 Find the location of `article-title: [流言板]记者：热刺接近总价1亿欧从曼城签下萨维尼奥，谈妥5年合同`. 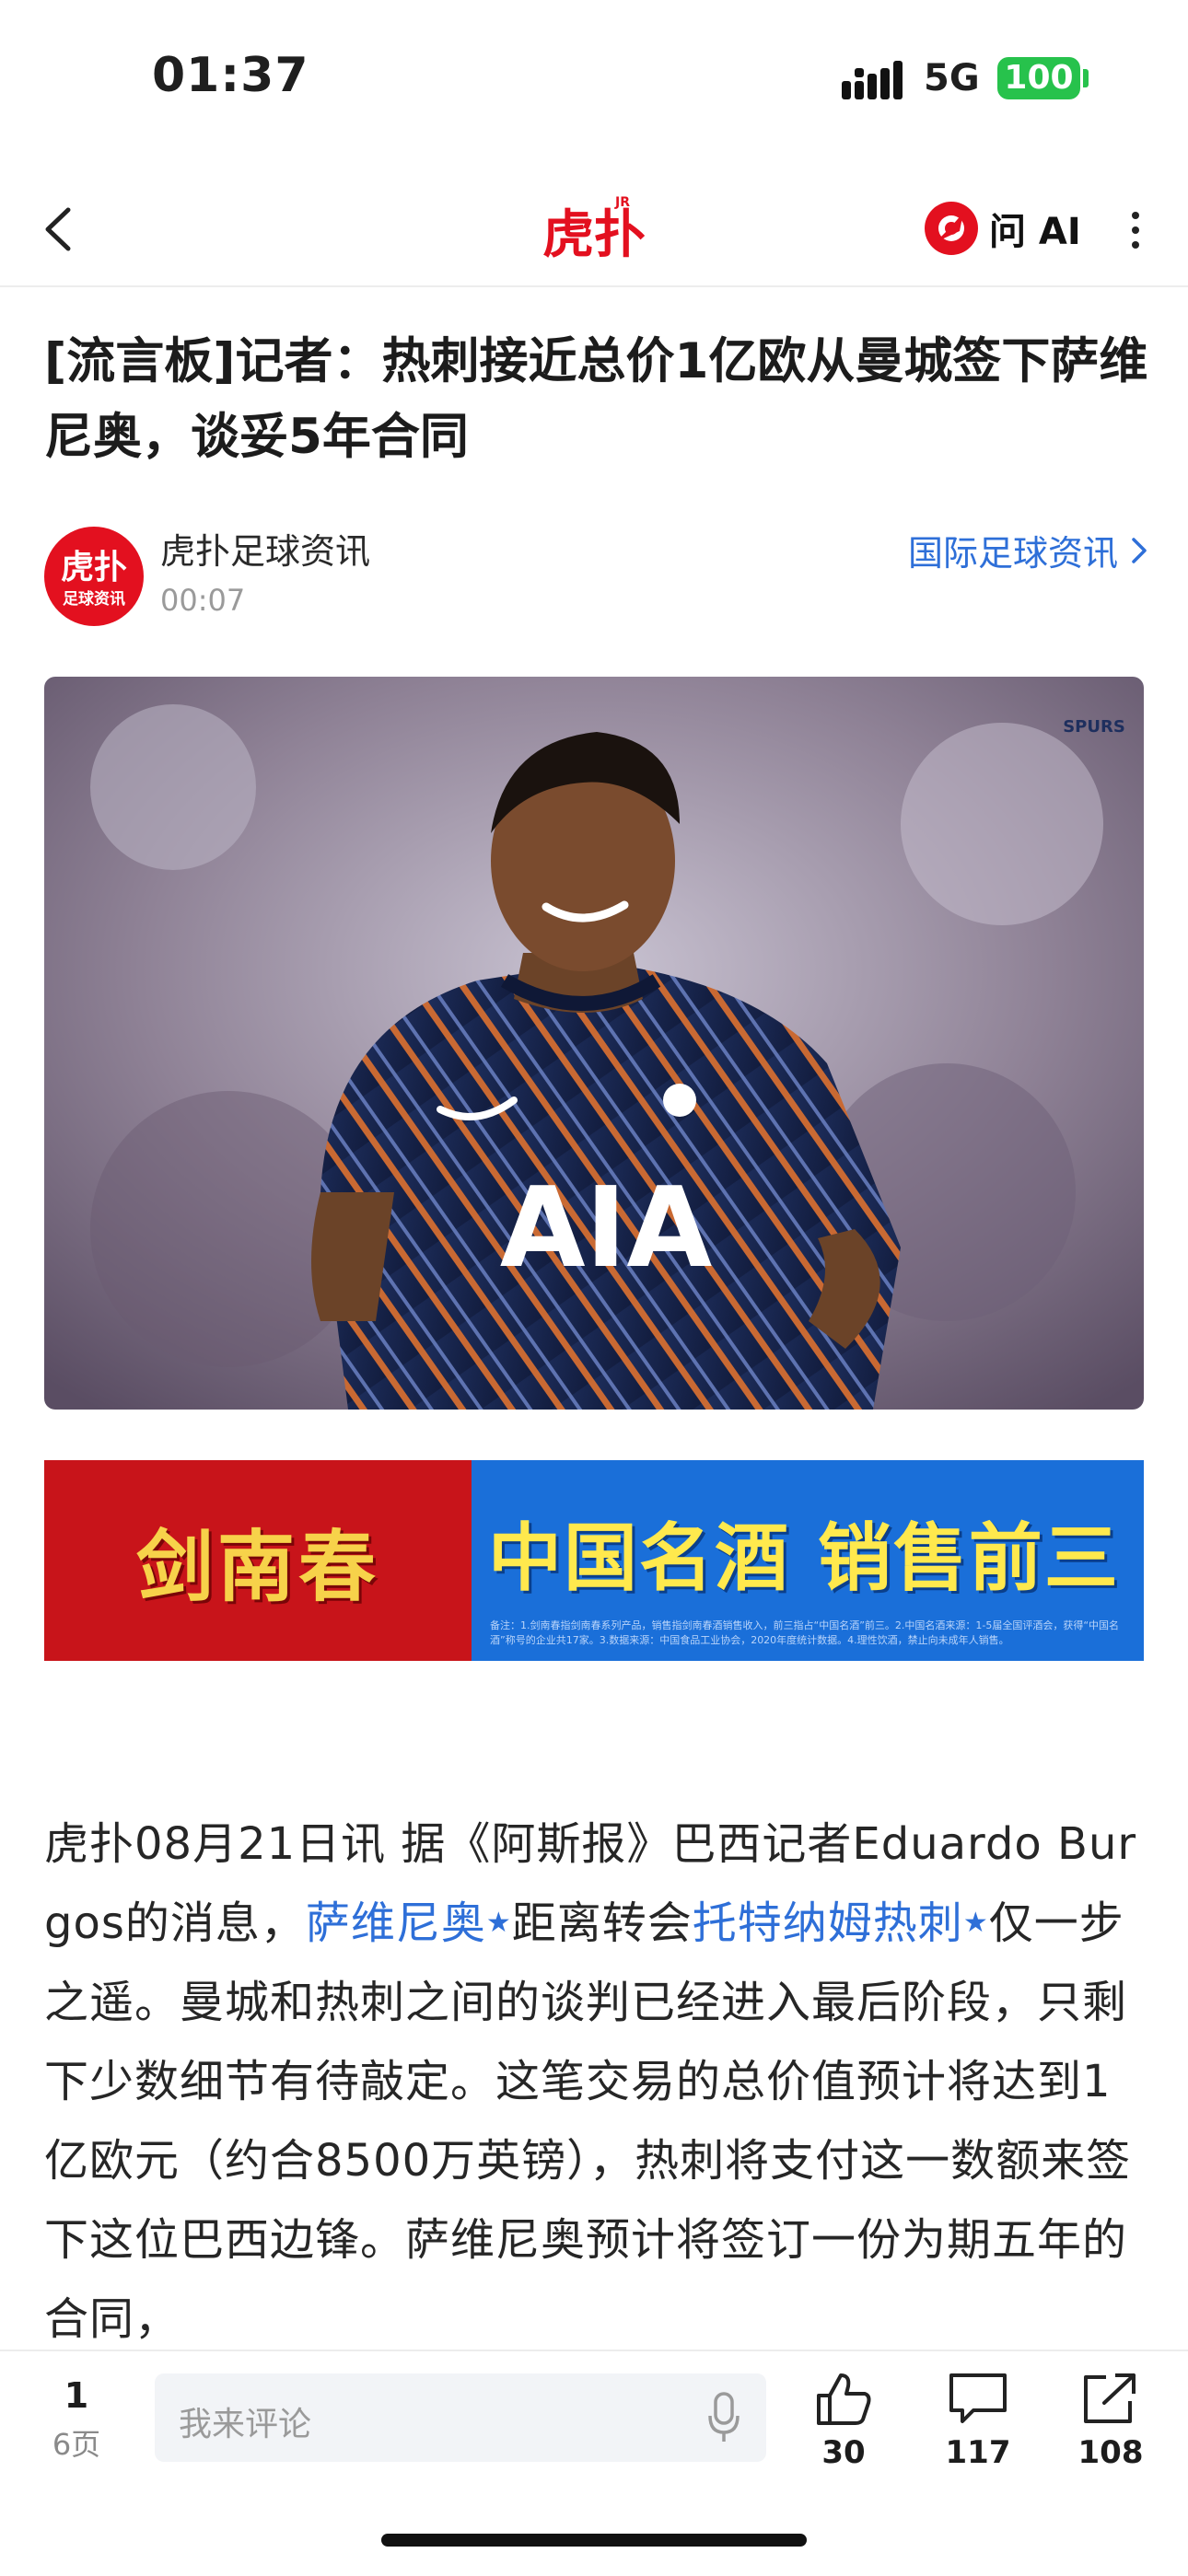

article-title: [流言板]记者：热刺接近总价1亿欧从曼城签下萨维尼奥，谈妥5年合同 is located at coordinates (596, 399).